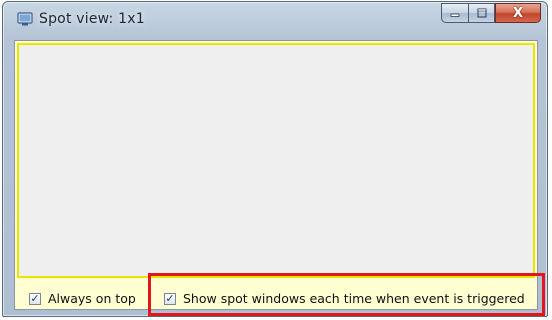 The width and height of the screenshot is (552, 320). I want to click on always-on-top-option: ✓ Always on top, so click(82, 298).